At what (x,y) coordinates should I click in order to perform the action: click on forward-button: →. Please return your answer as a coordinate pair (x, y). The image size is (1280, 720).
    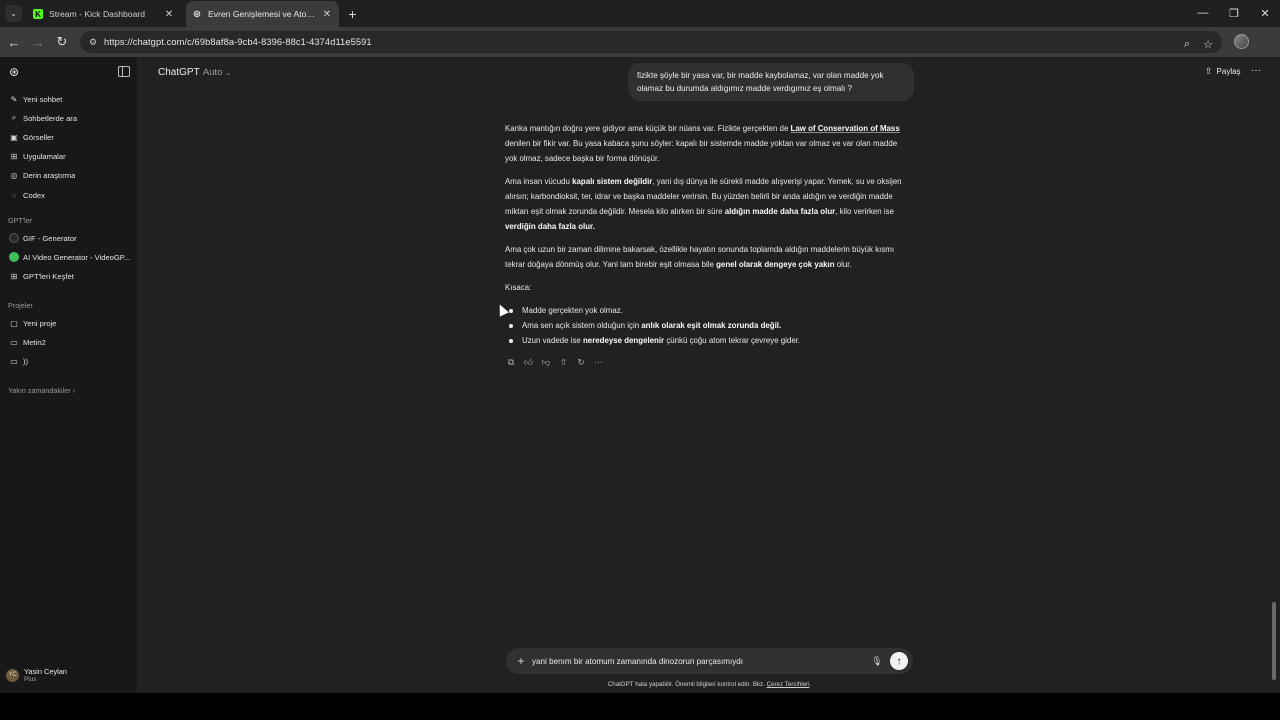
    Looking at the image, I should click on (38, 42).